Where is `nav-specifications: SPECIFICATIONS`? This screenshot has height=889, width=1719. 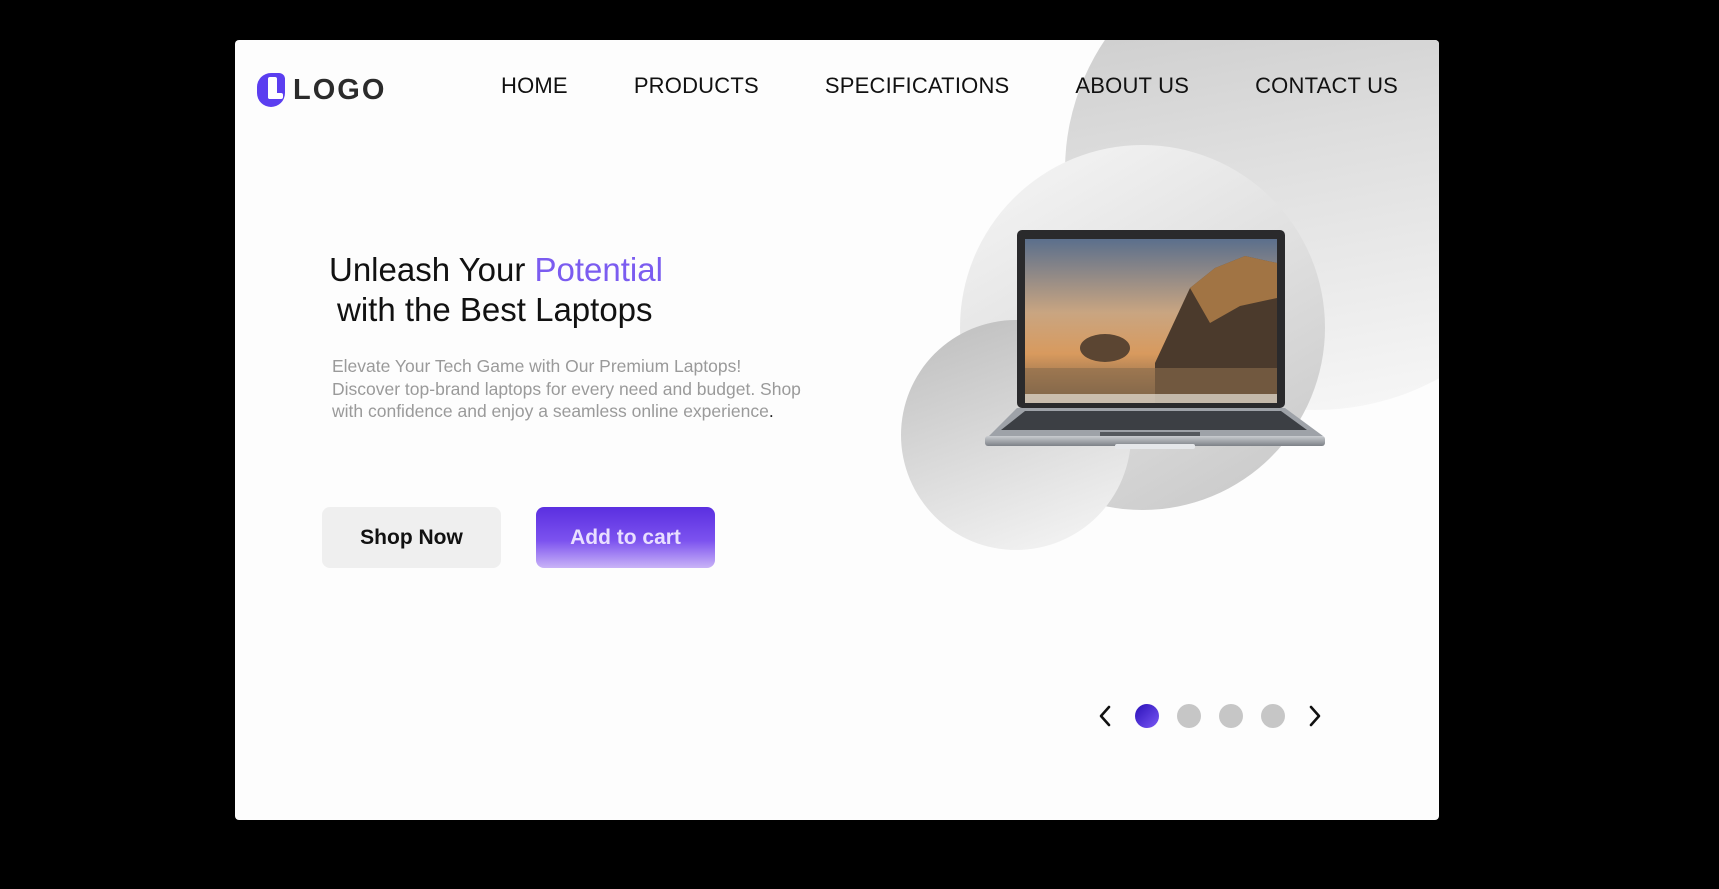
nav-specifications: SPECIFICATIONS is located at coordinates (917, 86).